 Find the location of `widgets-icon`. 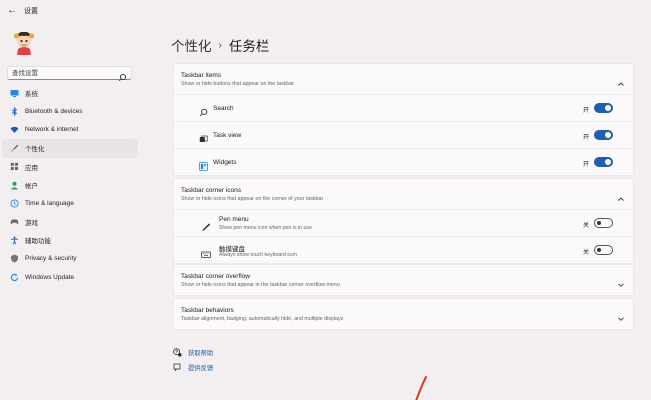

widgets-icon is located at coordinates (203, 164).